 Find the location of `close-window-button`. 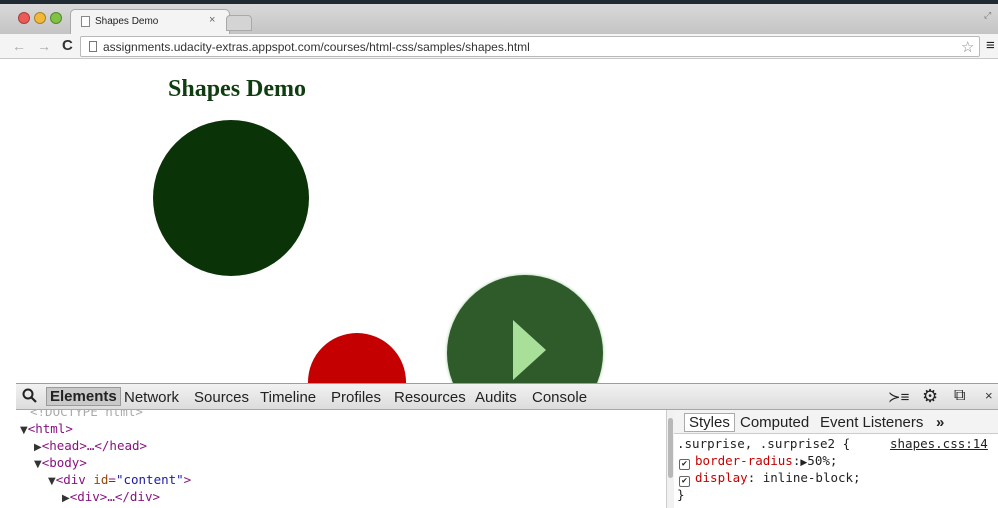

close-window-button is located at coordinates (24, 18).